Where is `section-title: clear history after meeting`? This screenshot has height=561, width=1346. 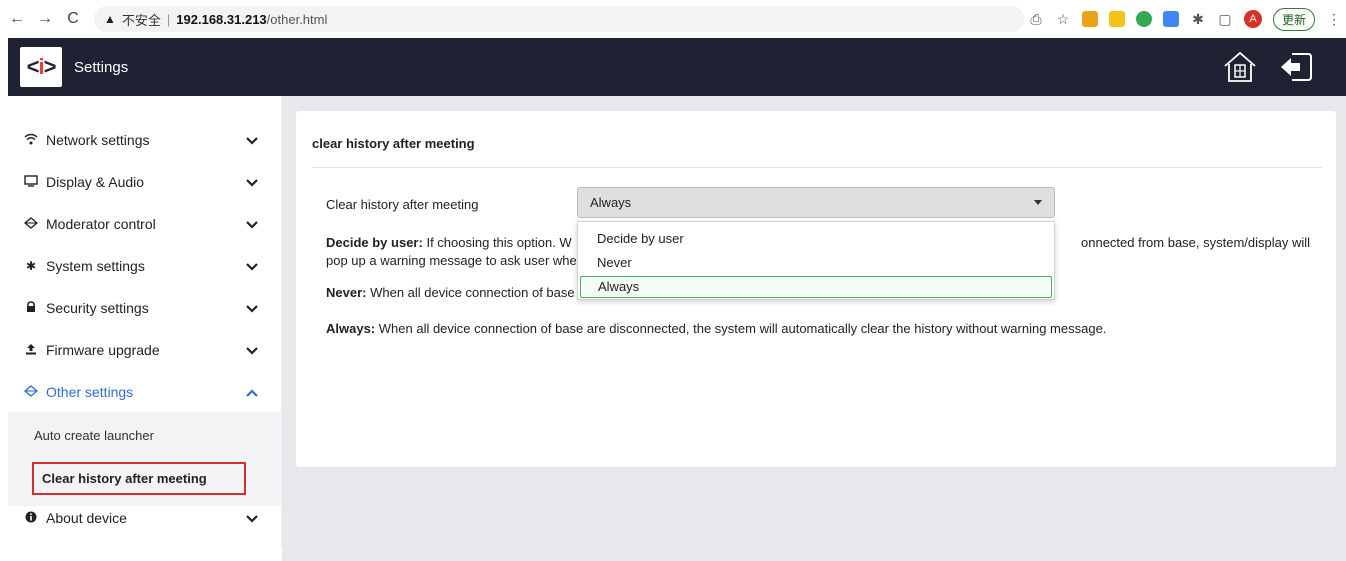
section-title: clear history after meeting is located at coordinates (393, 143).